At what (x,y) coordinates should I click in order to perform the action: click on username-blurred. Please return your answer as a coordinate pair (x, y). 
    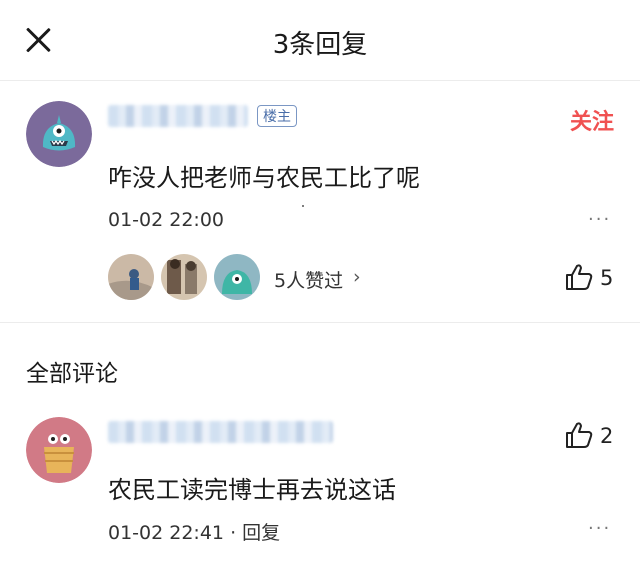
    Looking at the image, I should click on (178, 116).